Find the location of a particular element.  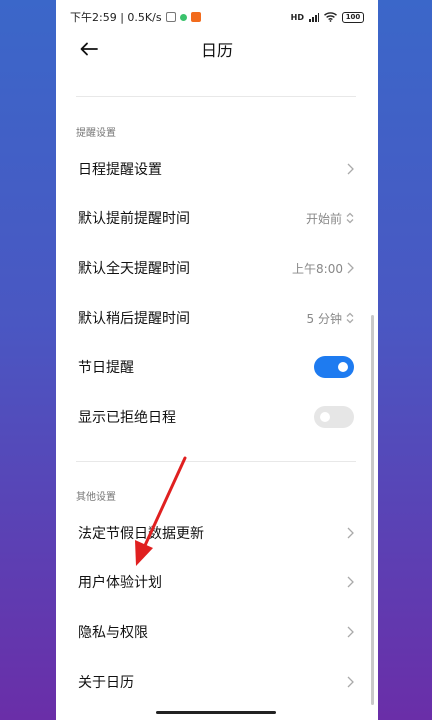

row-label: 默认稍后提醒时间 is located at coordinates (134, 319).